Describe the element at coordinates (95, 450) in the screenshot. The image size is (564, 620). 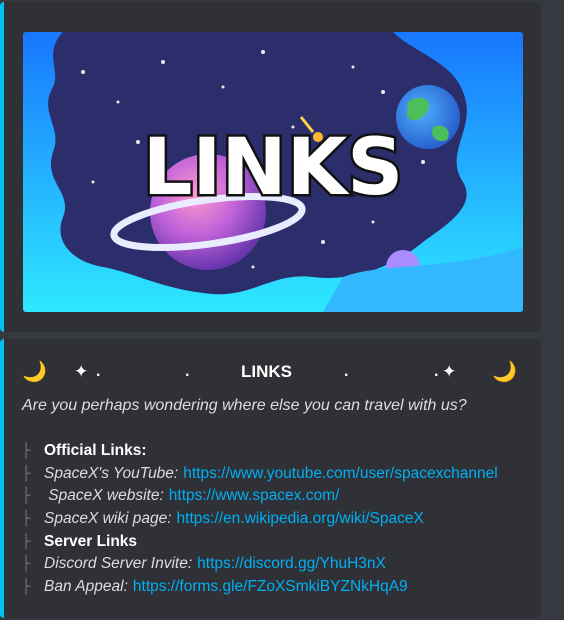
I see `section-heading: Official Links:` at that location.